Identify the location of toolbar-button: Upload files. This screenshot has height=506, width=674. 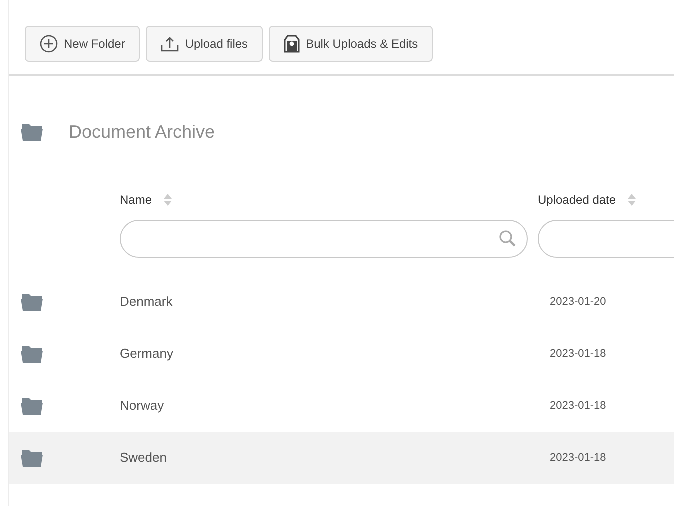
(205, 44).